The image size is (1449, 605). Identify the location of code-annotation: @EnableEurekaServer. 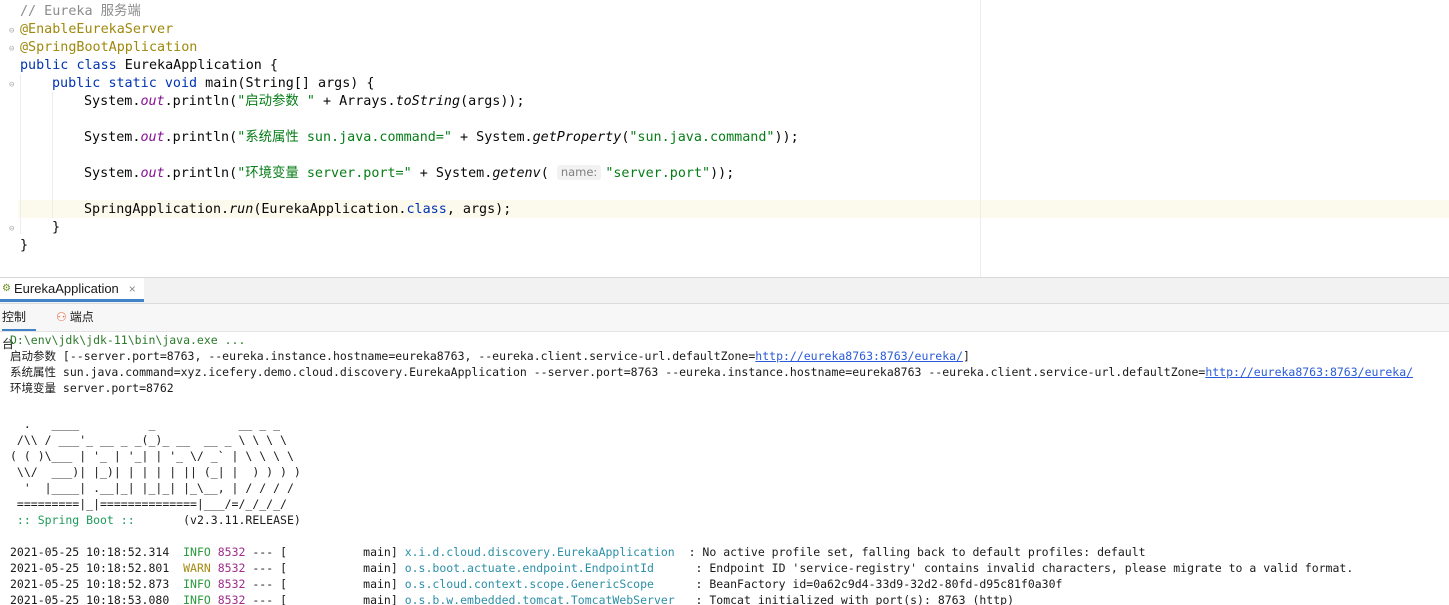
(97, 29).